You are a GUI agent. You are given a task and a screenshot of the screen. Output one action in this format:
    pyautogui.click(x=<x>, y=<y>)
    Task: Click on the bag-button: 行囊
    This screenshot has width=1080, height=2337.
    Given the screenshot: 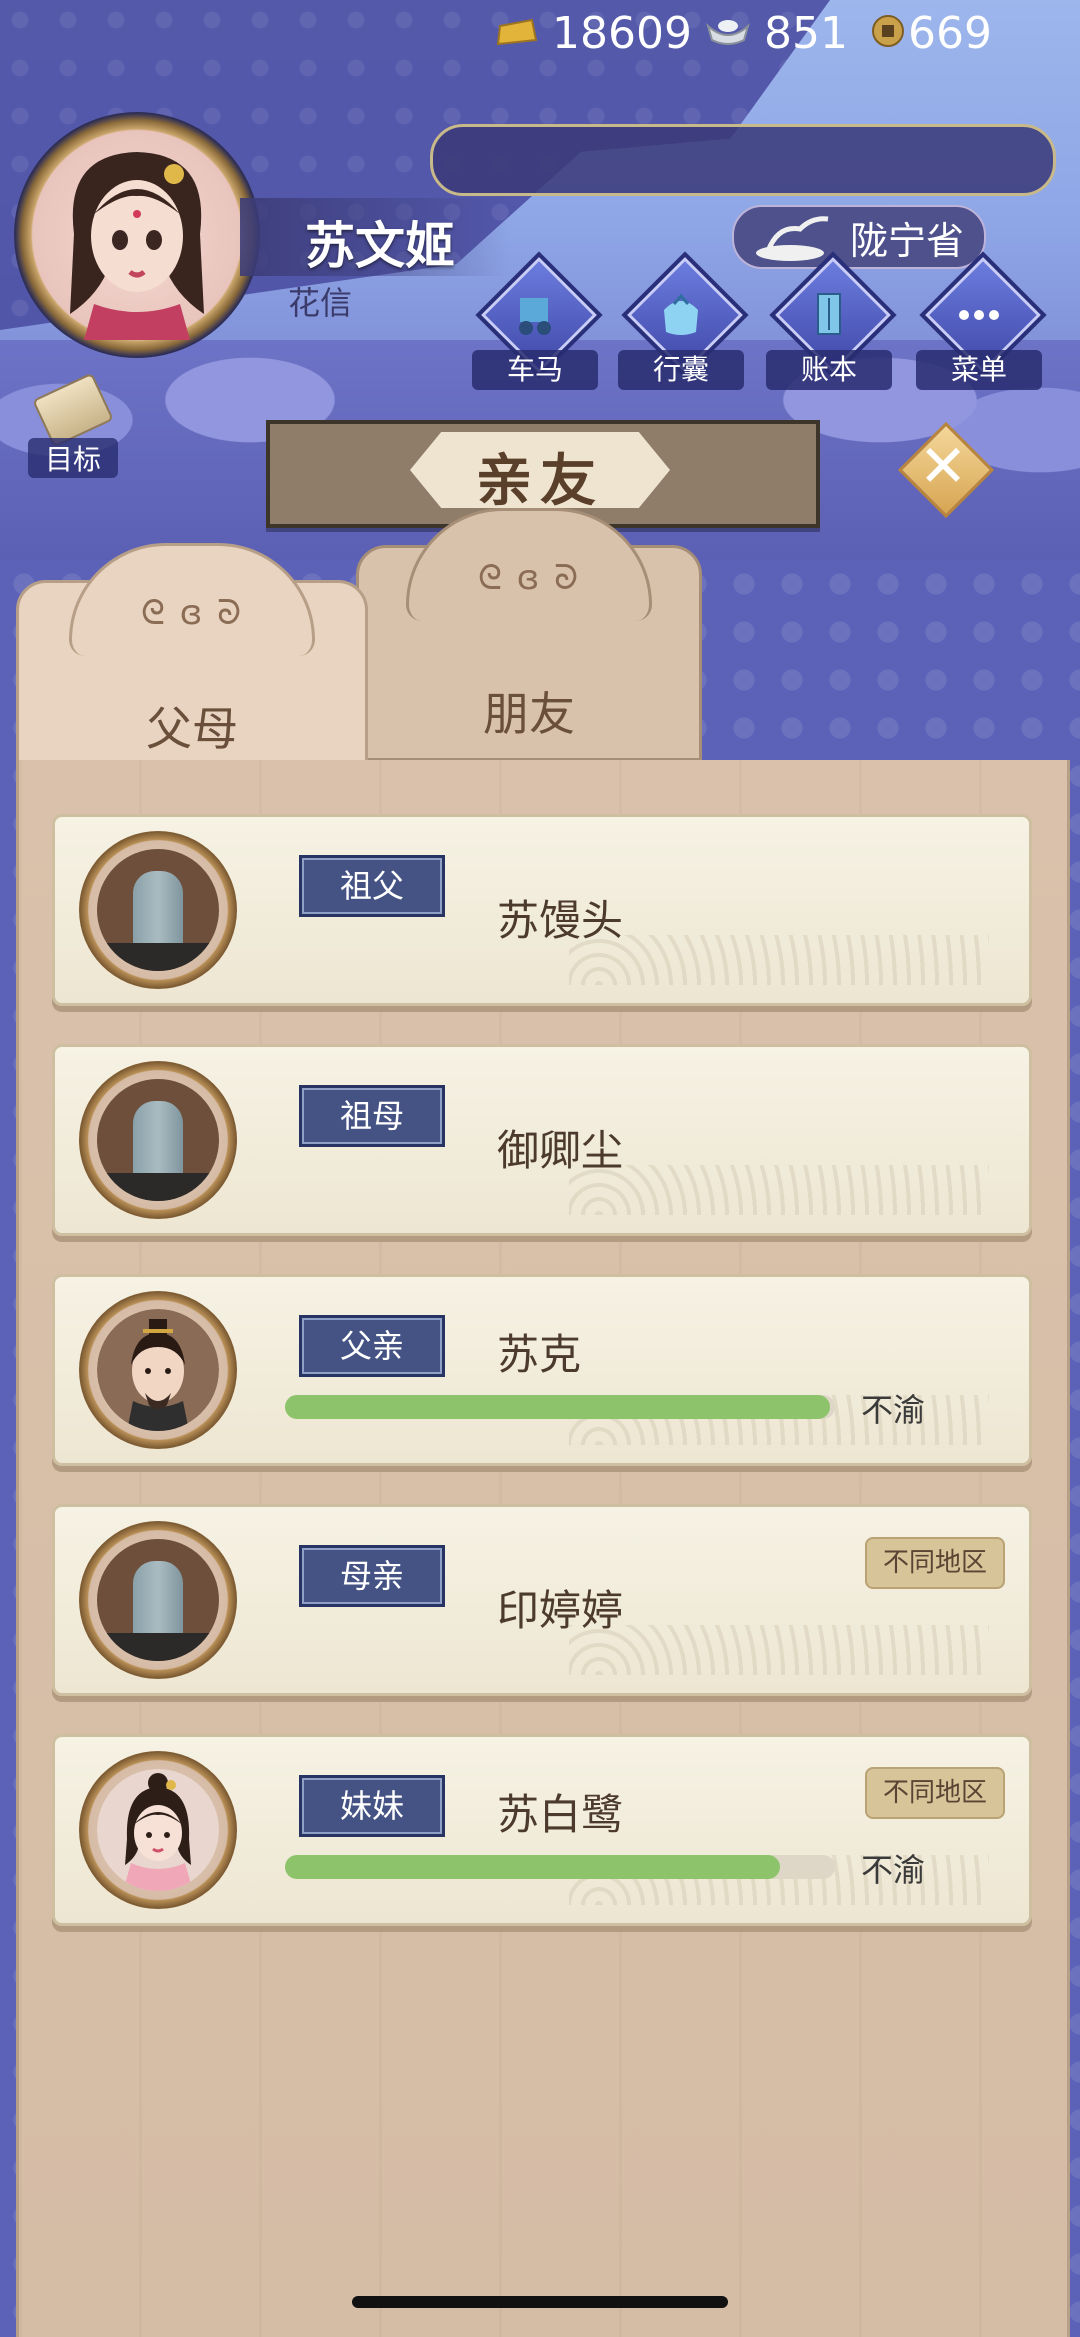 What is the action you would take?
    pyautogui.click(x=683, y=320)
    